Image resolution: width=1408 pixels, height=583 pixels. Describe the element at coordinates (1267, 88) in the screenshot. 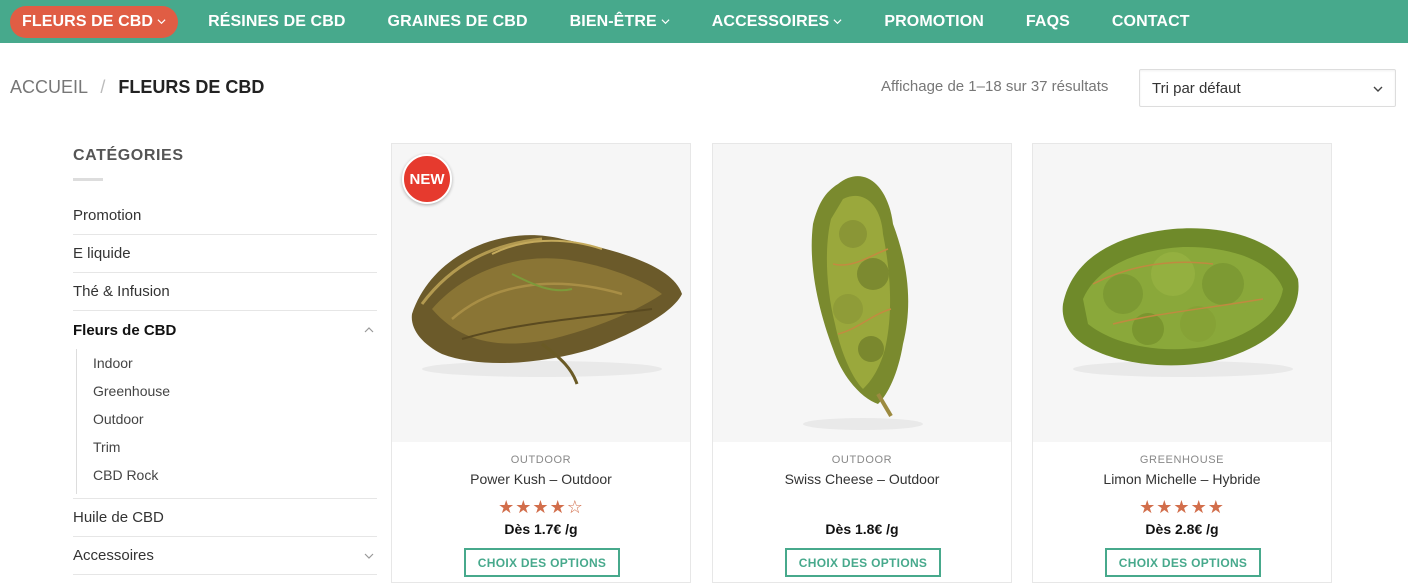

I see `sort-select: Tri par défaut` at that location.